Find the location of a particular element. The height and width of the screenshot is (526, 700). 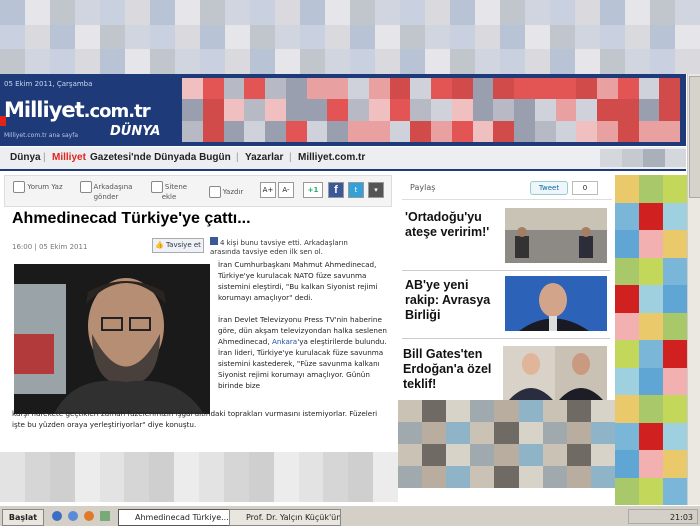

google-plus-one-button: +1 is located at coordinates (313, 190).